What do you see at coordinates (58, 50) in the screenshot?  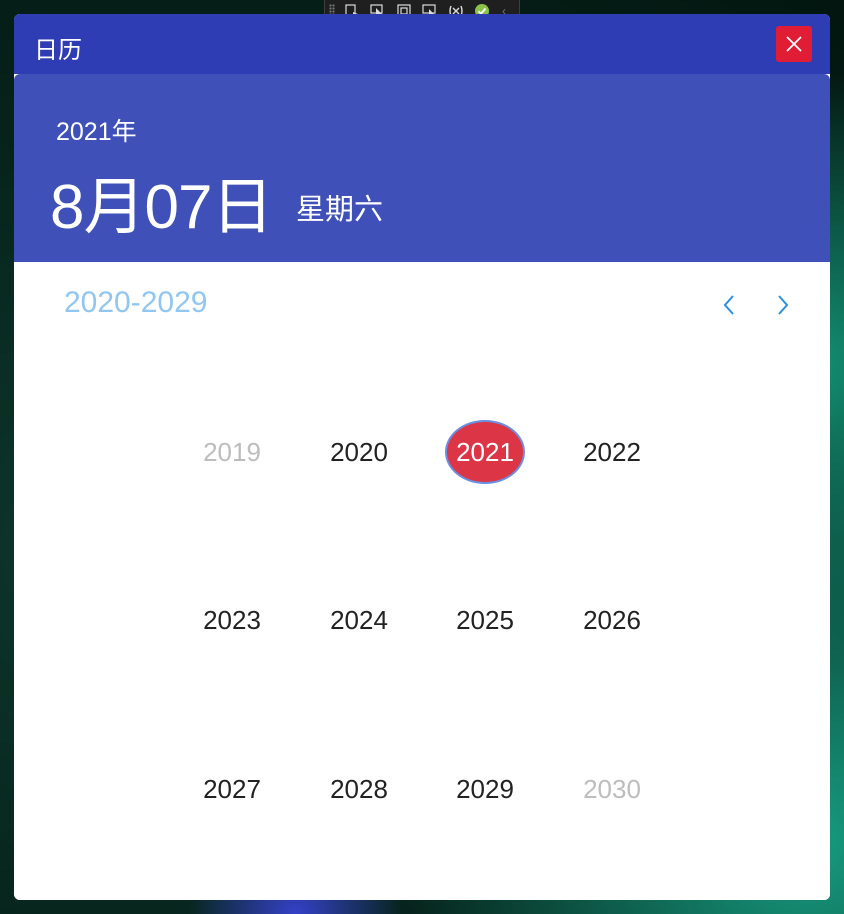 I see `window-title: 日历` at bounding box center [58, 50].